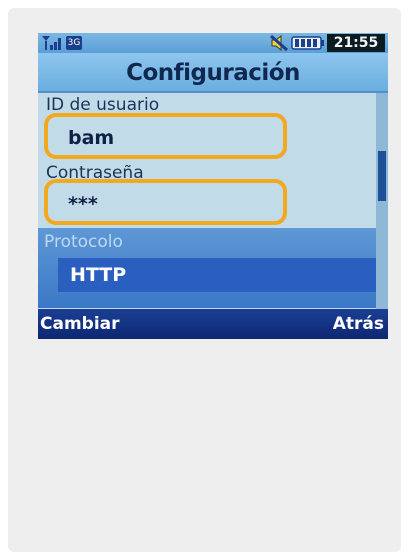 Image resolution: width=409 pixels, height=560 pixels. I want to click on status-bar: 3G 21:55, so click(213, 43).